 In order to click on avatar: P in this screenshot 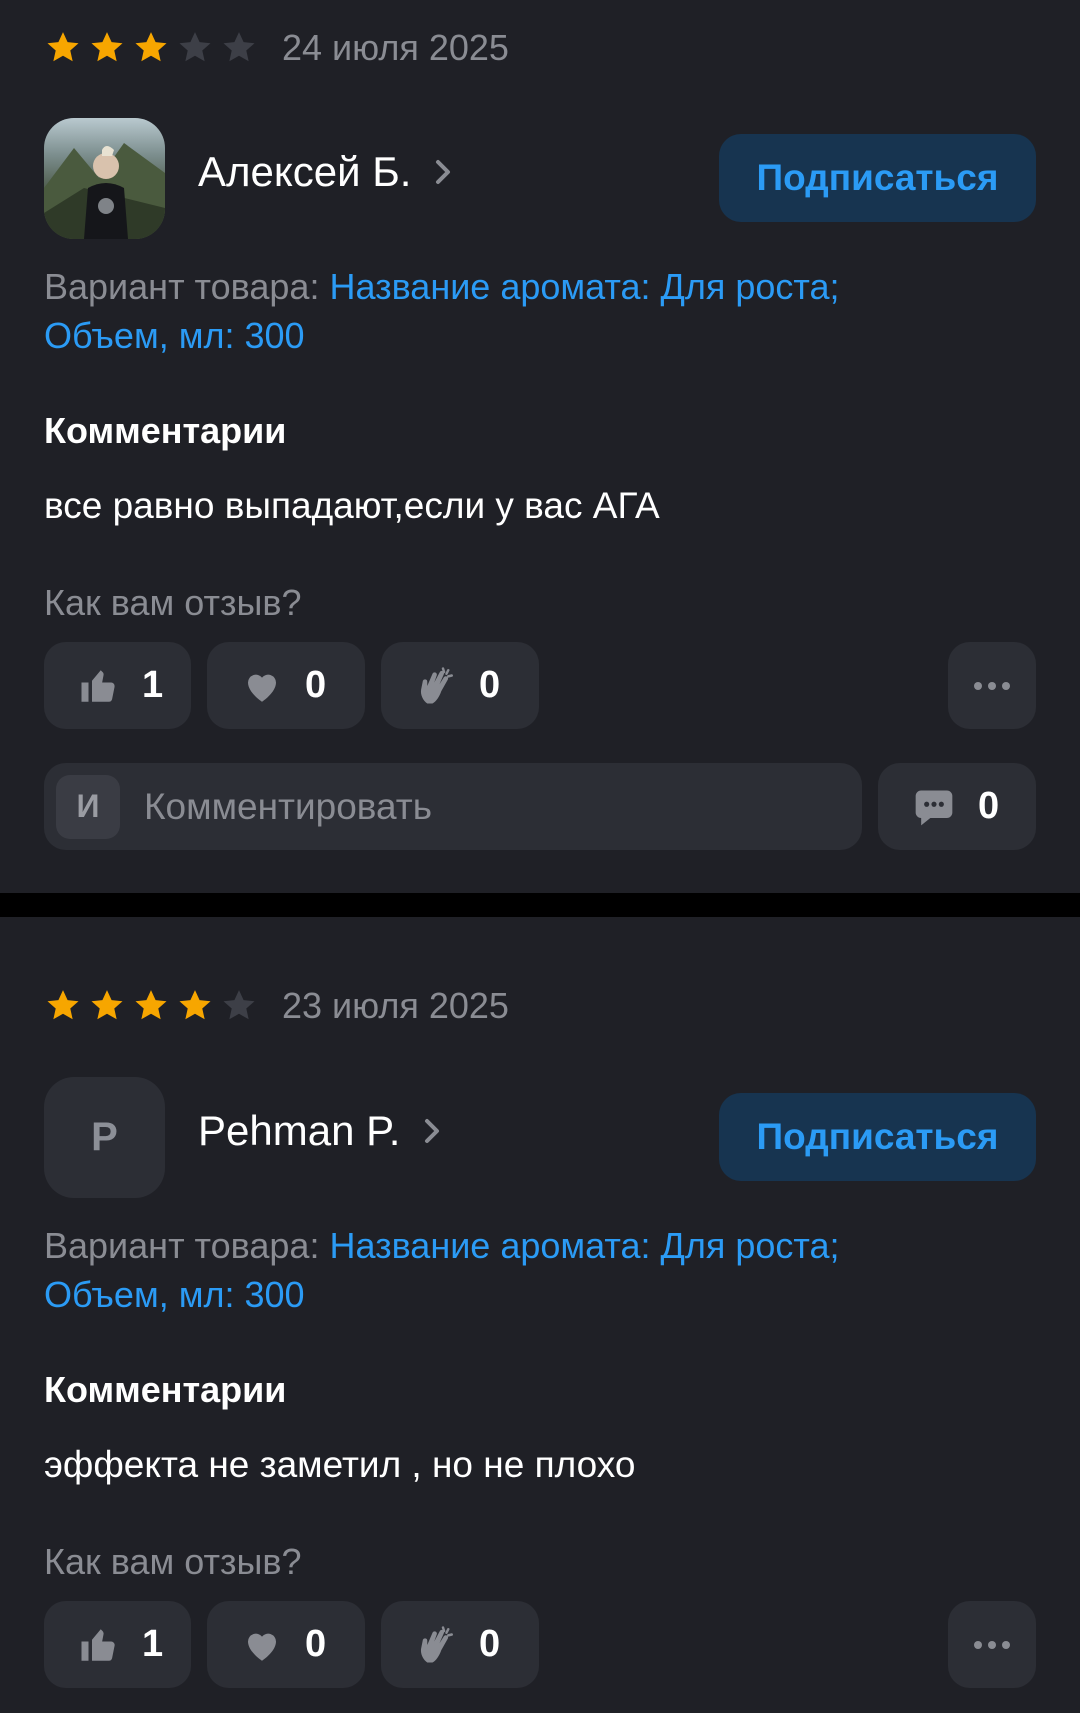, I will do `click(104, 1137)`.